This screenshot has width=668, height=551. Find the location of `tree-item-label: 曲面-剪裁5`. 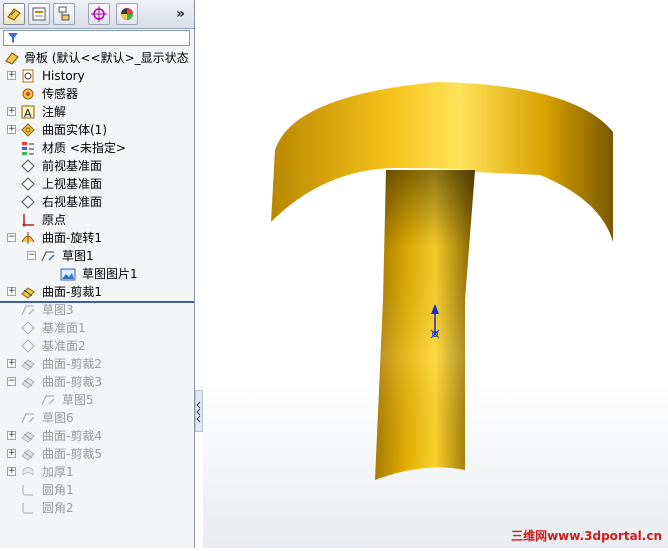

tree-item-label: 曲面-剪裁5 is located at coordinates (72, 454).